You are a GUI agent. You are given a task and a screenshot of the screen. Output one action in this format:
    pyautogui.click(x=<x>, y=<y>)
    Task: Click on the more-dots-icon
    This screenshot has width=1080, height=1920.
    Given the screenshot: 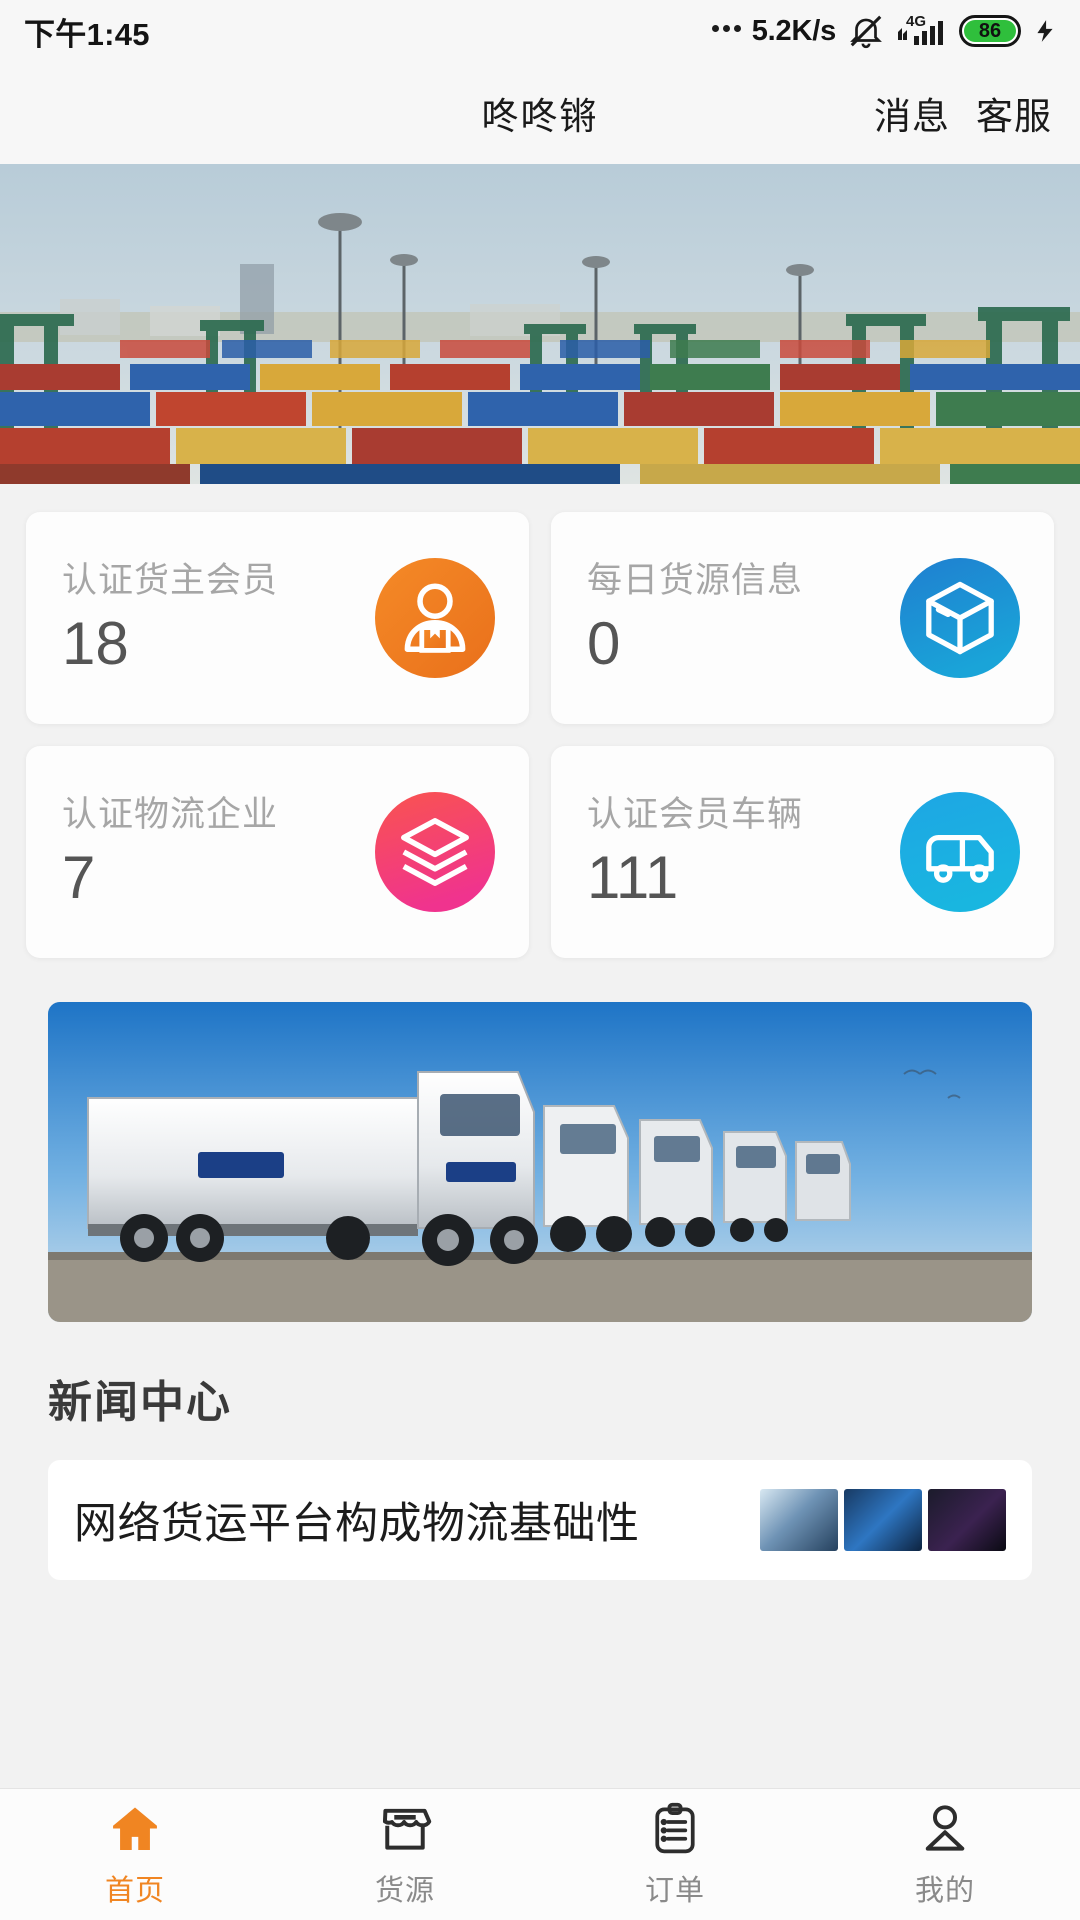 What is the action you would take?
    pyautogui.click(x=726, y=31)
    